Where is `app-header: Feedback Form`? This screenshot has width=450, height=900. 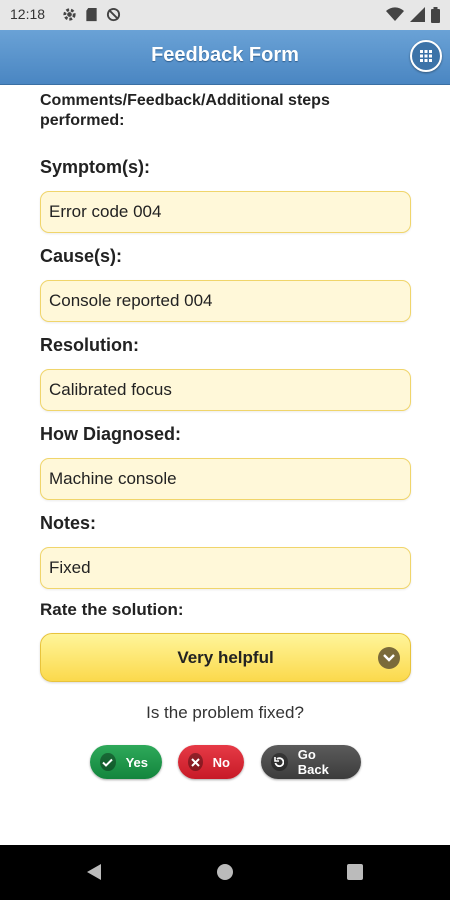
app-header: Feedback Form is located at coordinates (225, 57).